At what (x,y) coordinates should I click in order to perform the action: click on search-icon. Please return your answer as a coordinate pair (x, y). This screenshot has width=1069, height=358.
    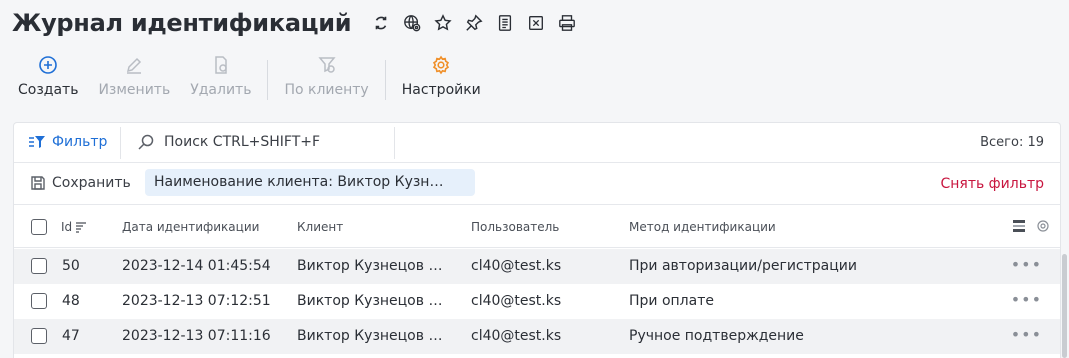
    Looking at the image, I should click on (146, 142).